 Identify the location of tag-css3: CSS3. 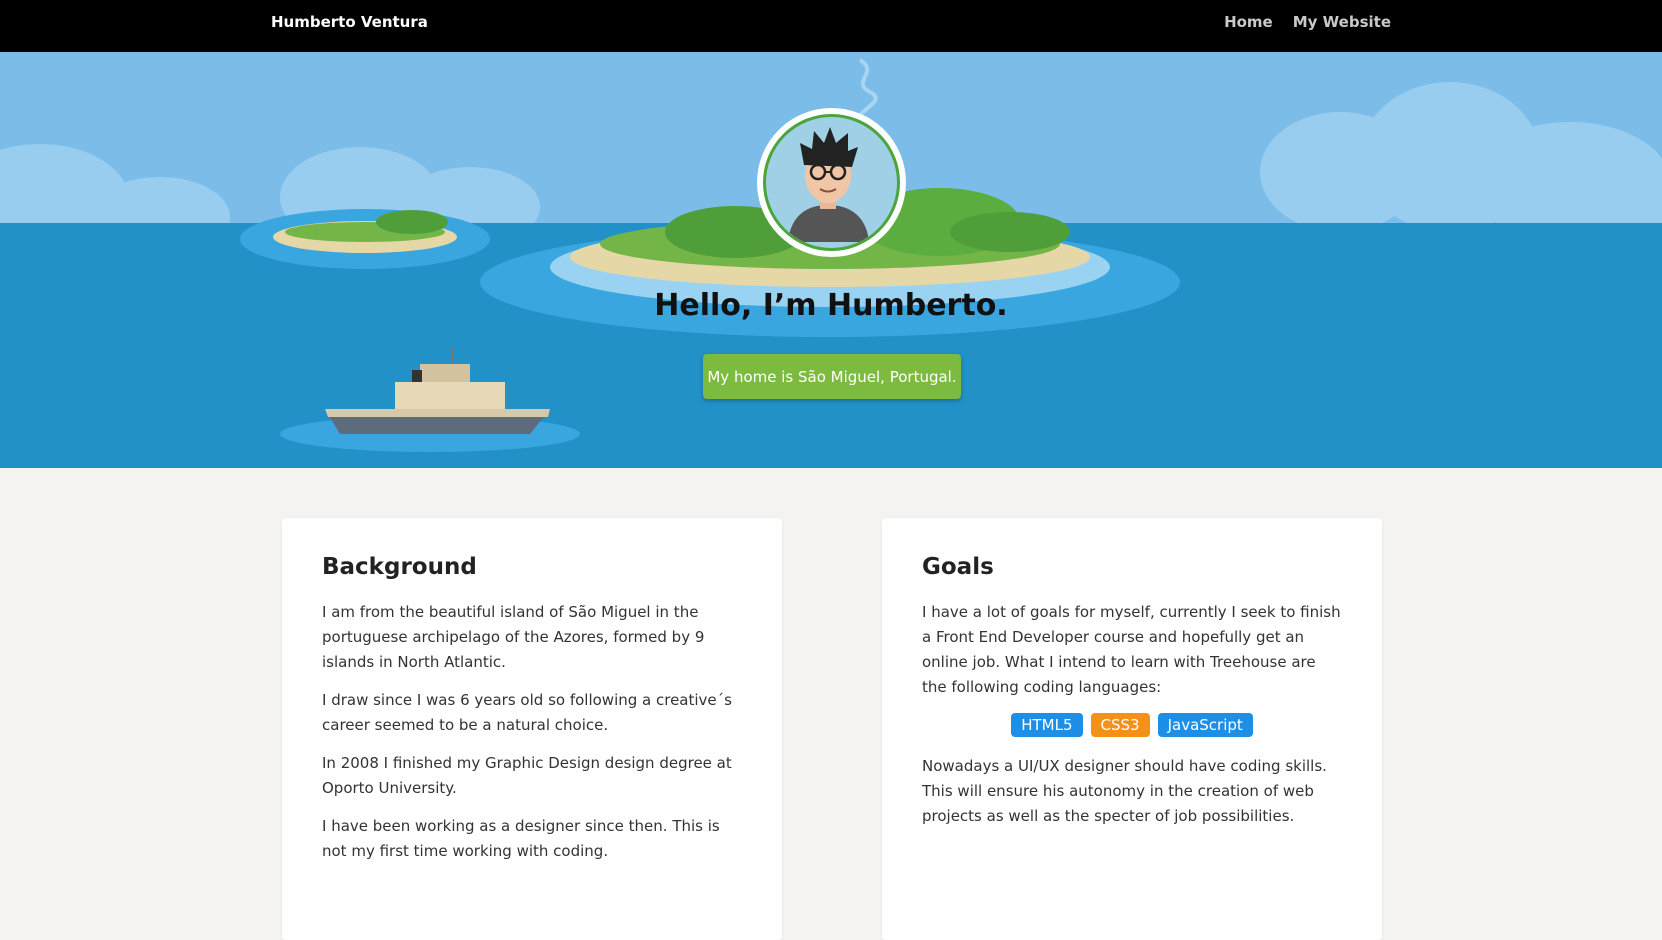
(1120, 725).